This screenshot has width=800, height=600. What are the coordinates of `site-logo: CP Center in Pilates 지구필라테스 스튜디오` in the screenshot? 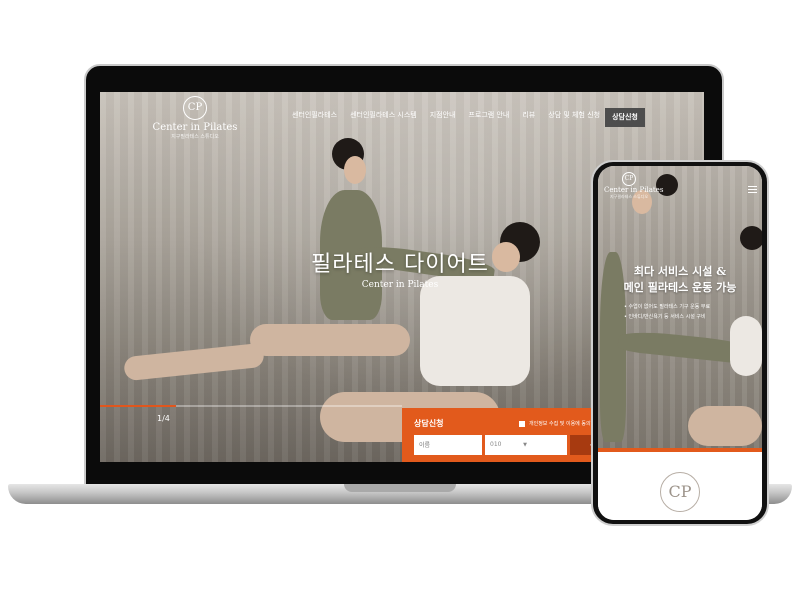 It's located at (195, 118).